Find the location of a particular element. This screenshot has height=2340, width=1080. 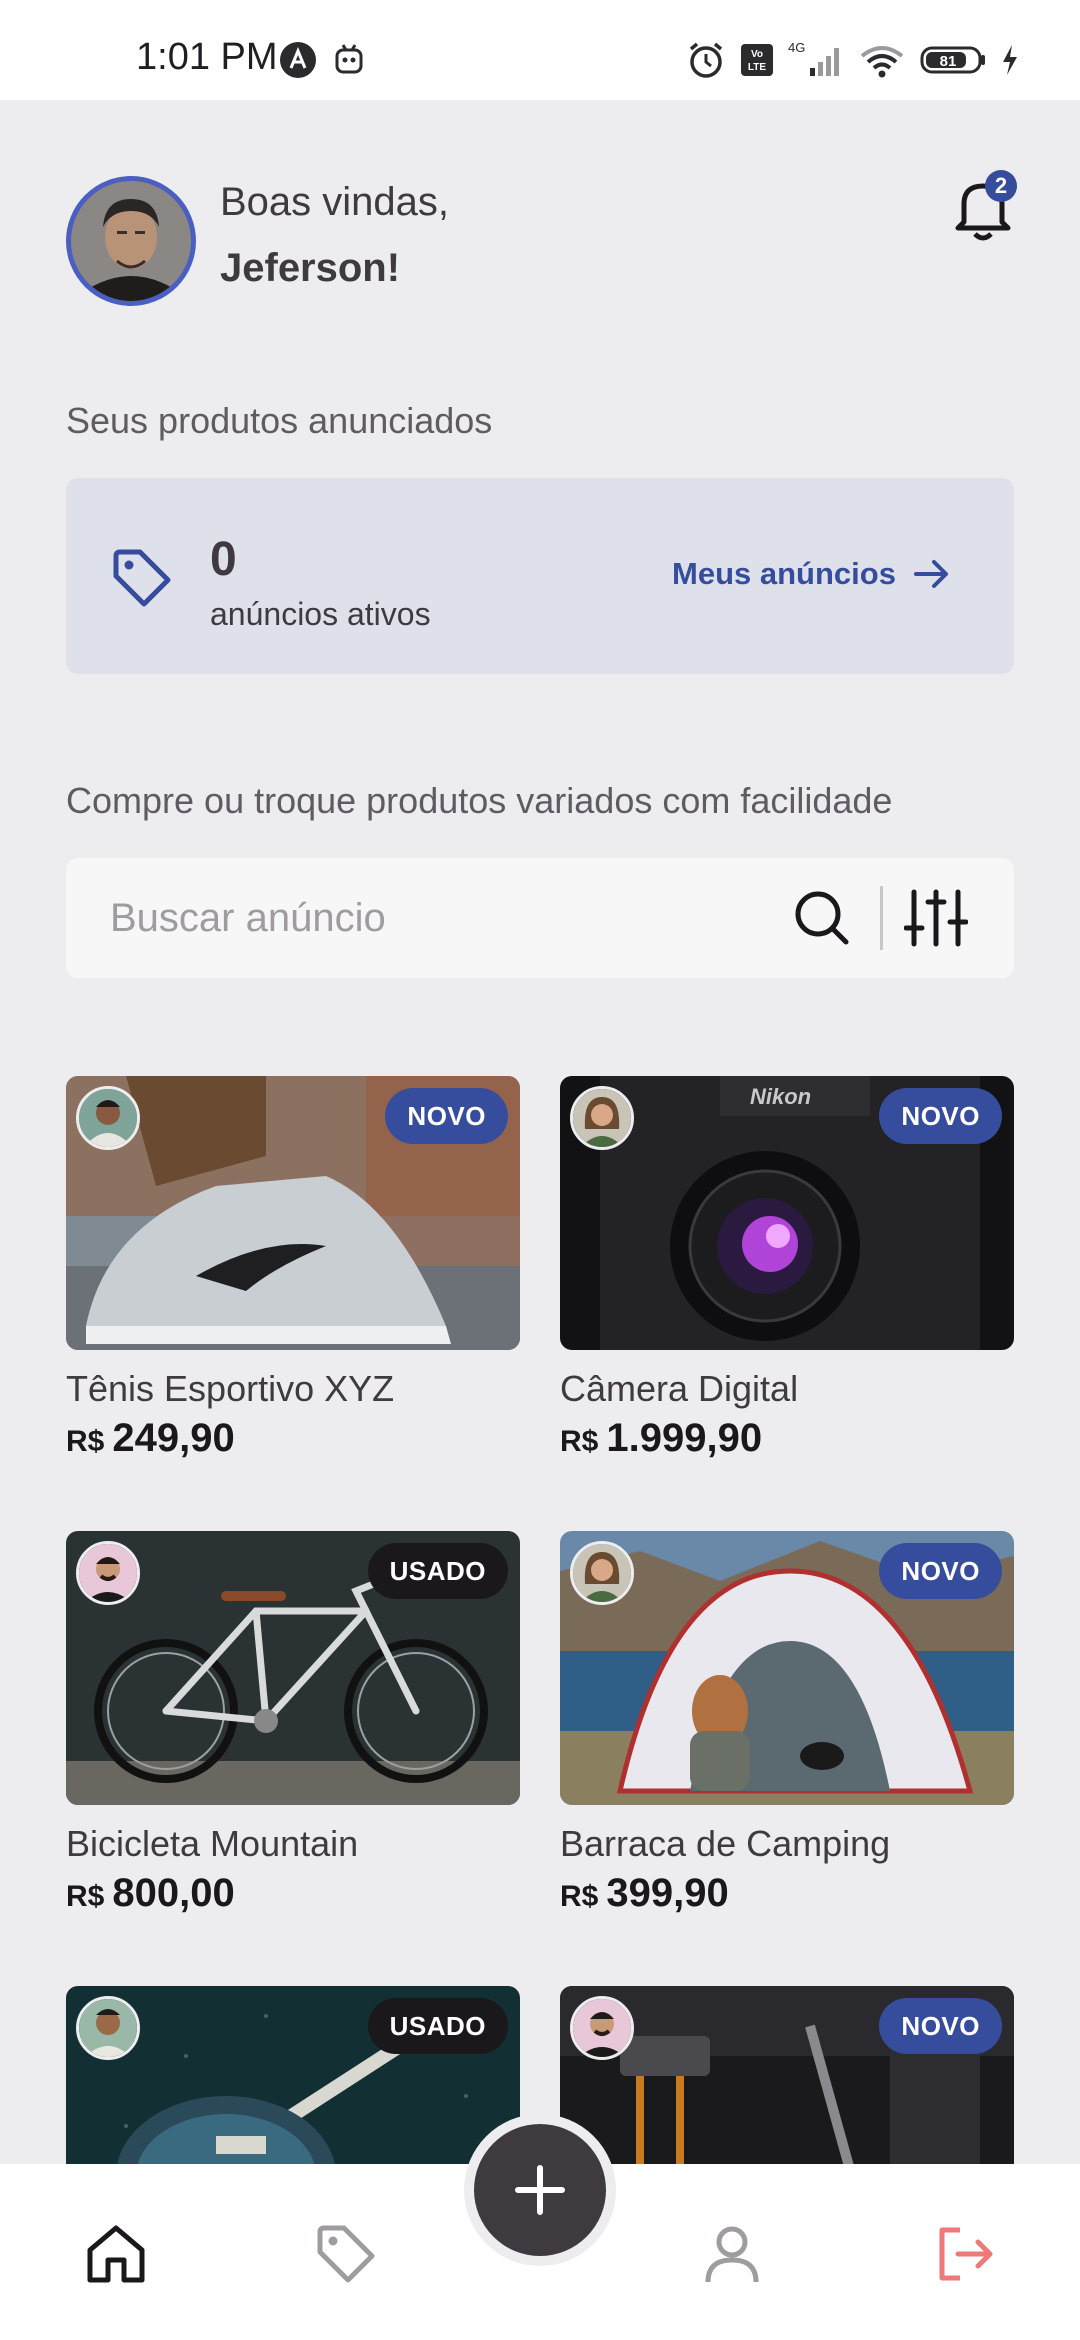

arrow-right-icon is located at coordinates (930, 574).